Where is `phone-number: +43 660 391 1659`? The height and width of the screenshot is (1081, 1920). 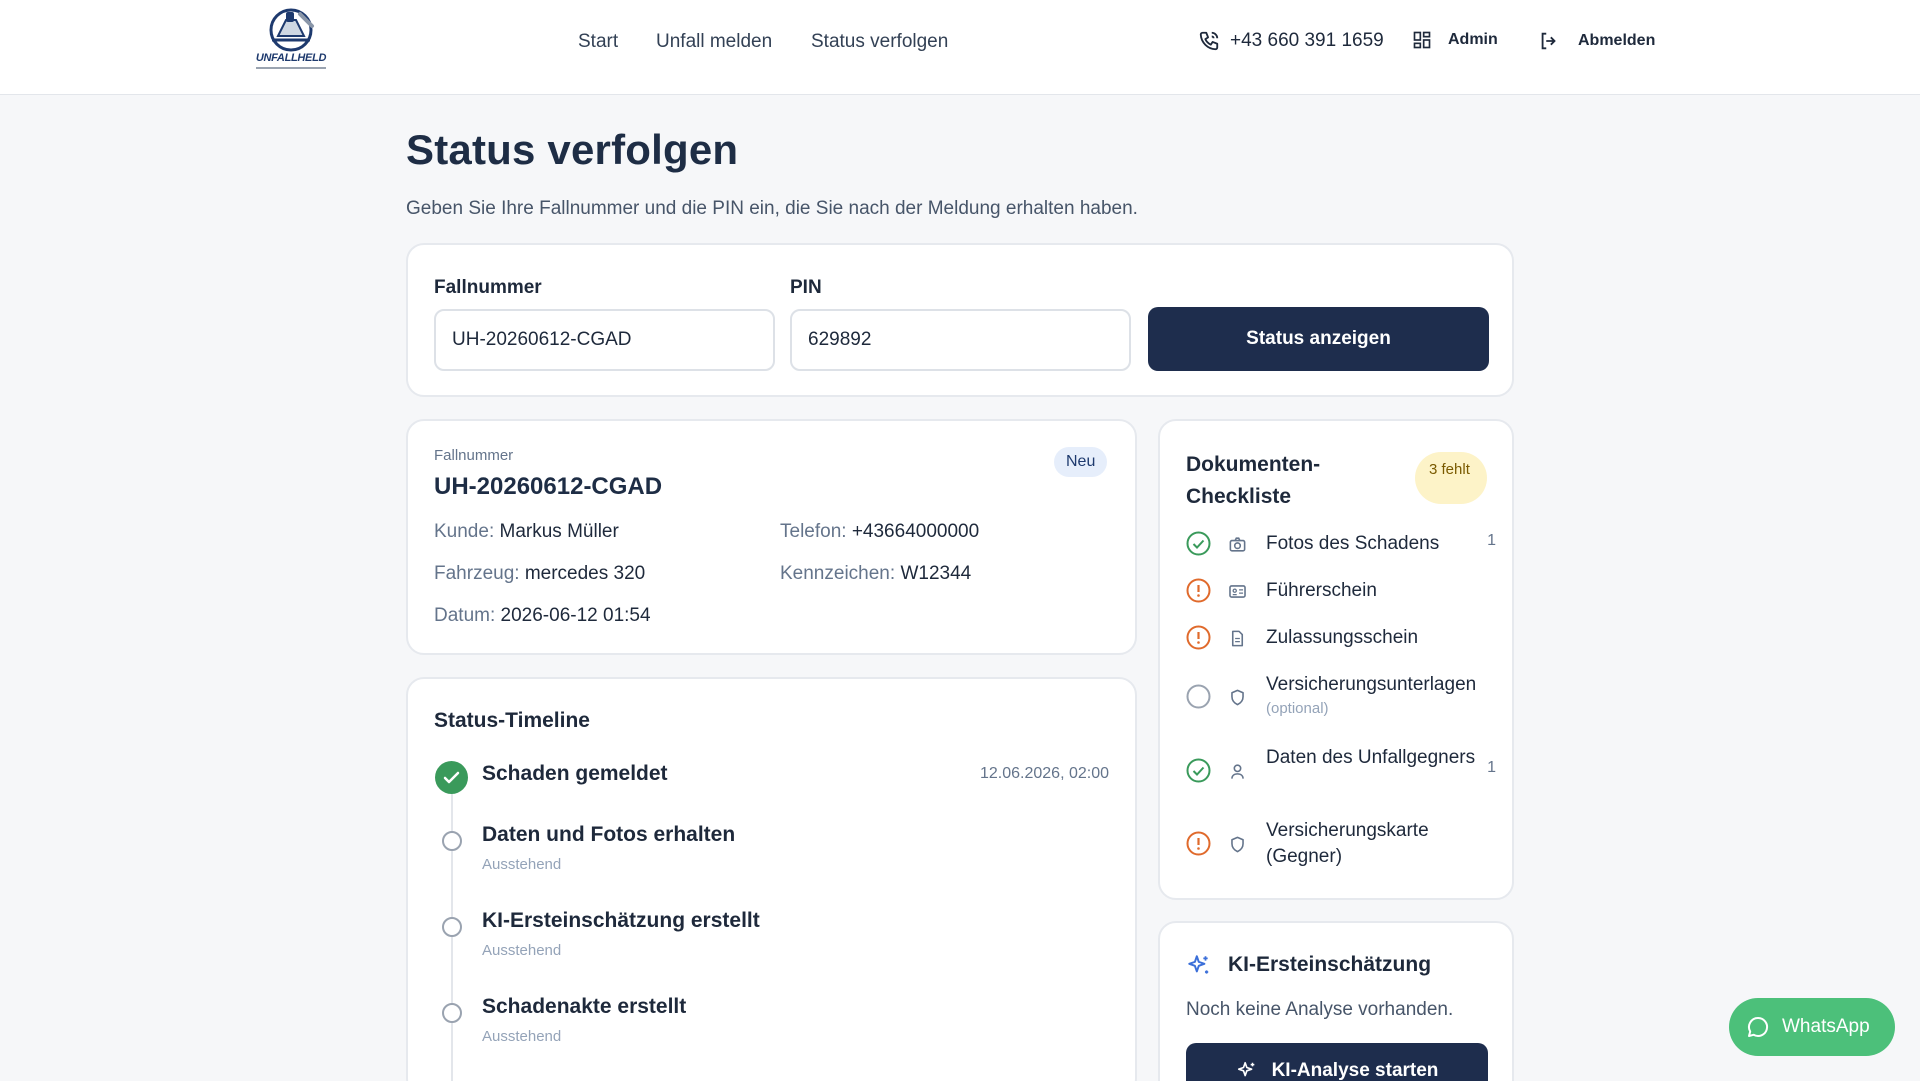 phone-number: +43 660 391 1659 is located at coordinates (1307, 40).